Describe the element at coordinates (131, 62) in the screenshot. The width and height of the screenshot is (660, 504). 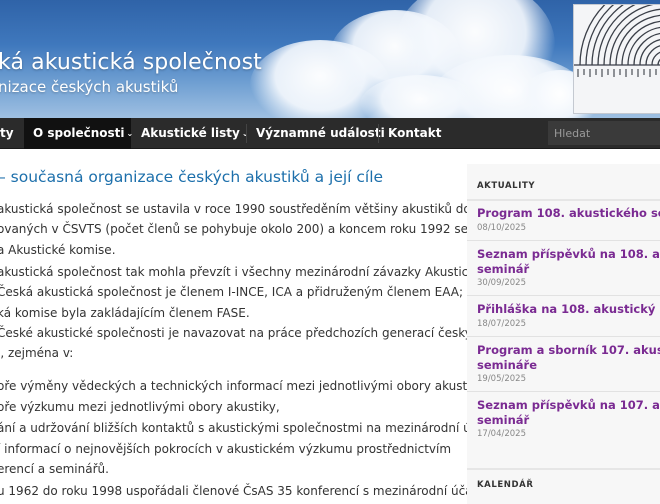
I see `site-title: ká akustická společnost` at that location.